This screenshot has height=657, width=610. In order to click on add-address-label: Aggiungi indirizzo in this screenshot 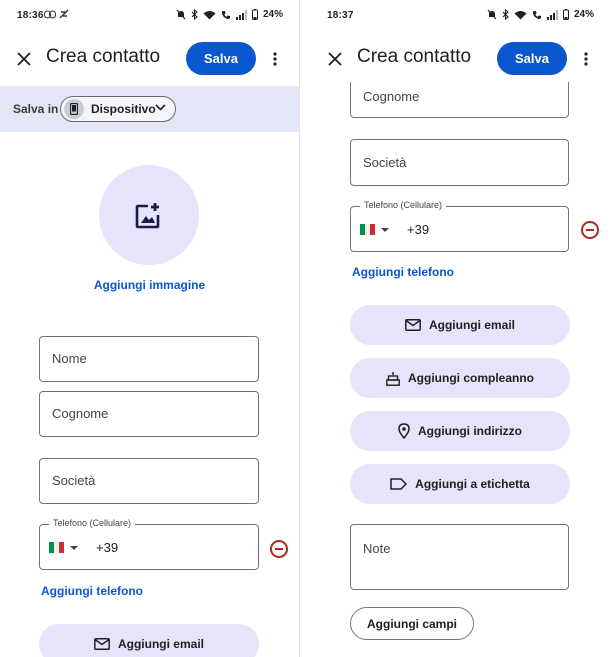, I will do `click(470, 431)`.